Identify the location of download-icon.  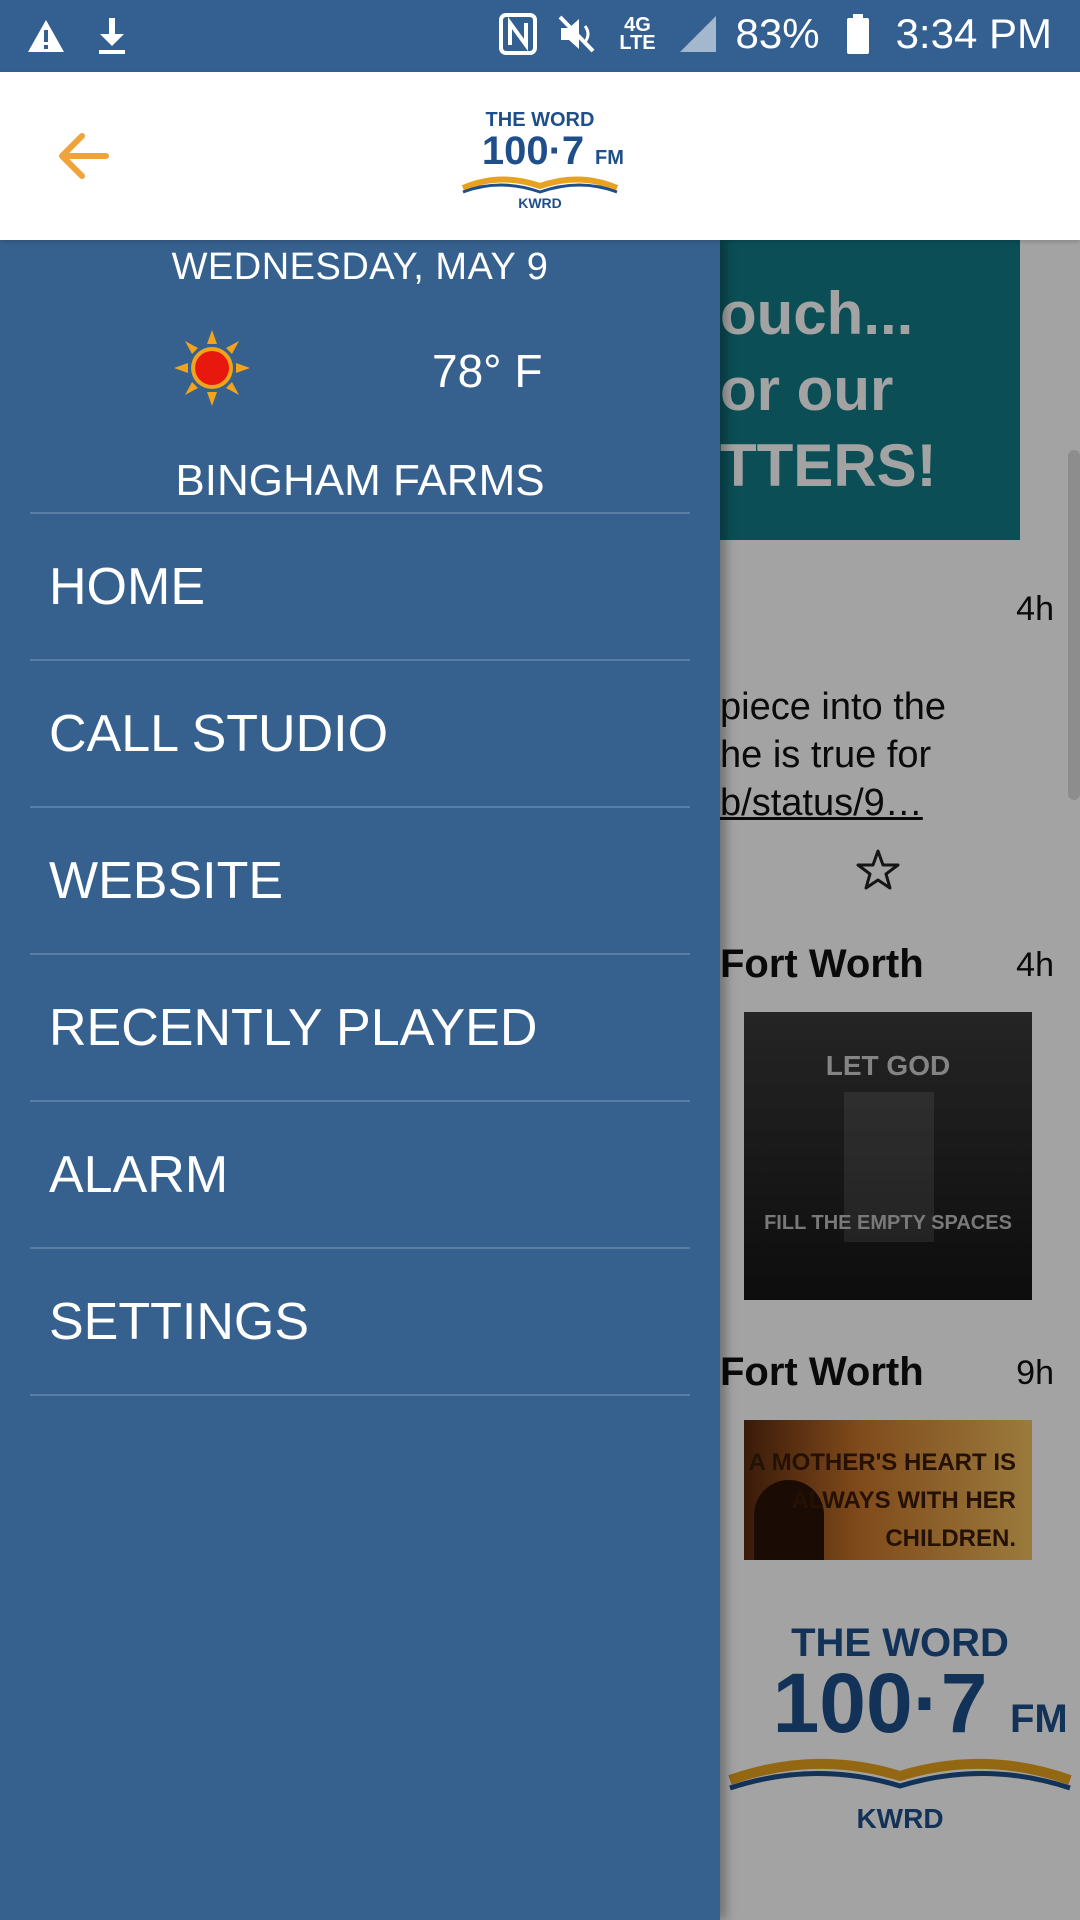
(112, 36).